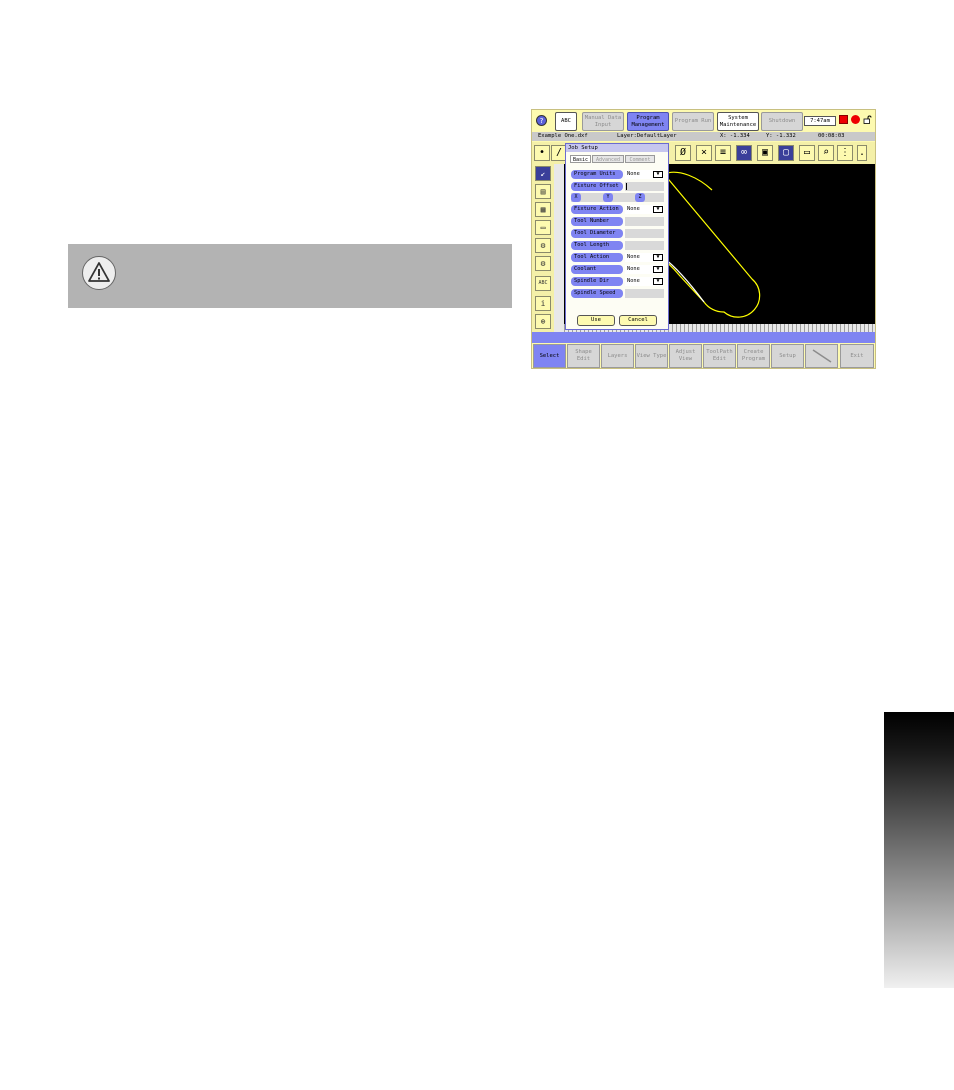 Image resolution: width=954 pixels, height=1090 pixels. What do you see at coordinates (723, 153) in the screenshot?
I see `list-tool-icon: ≡` at bounding box center [723, 153].